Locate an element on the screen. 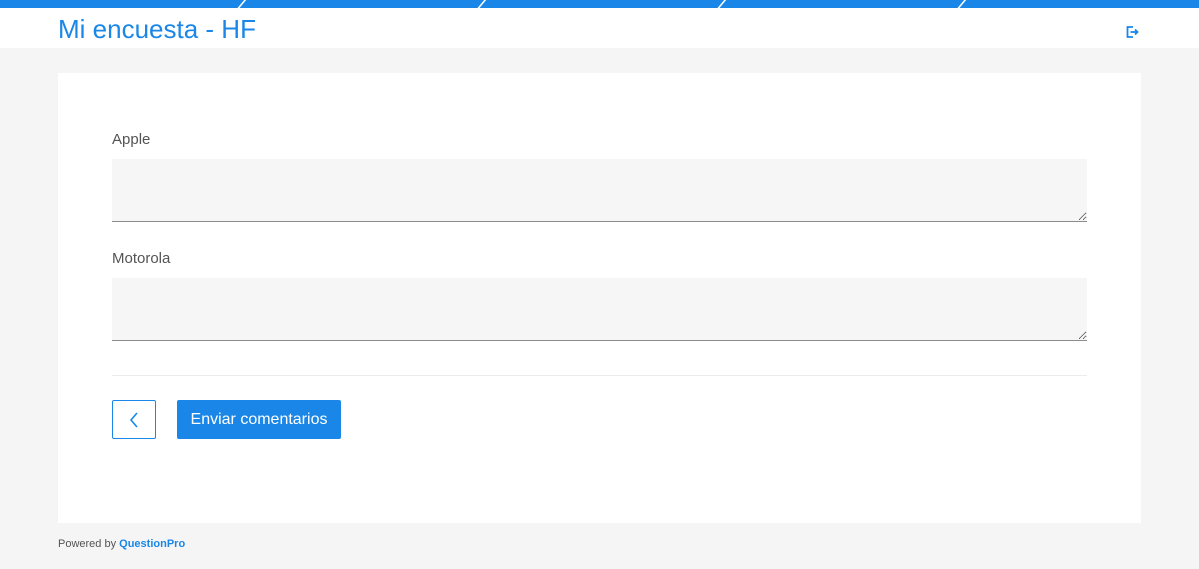 The height and width of the screenshot is (569, 1199). back-button is located at coordinates (134, 419).